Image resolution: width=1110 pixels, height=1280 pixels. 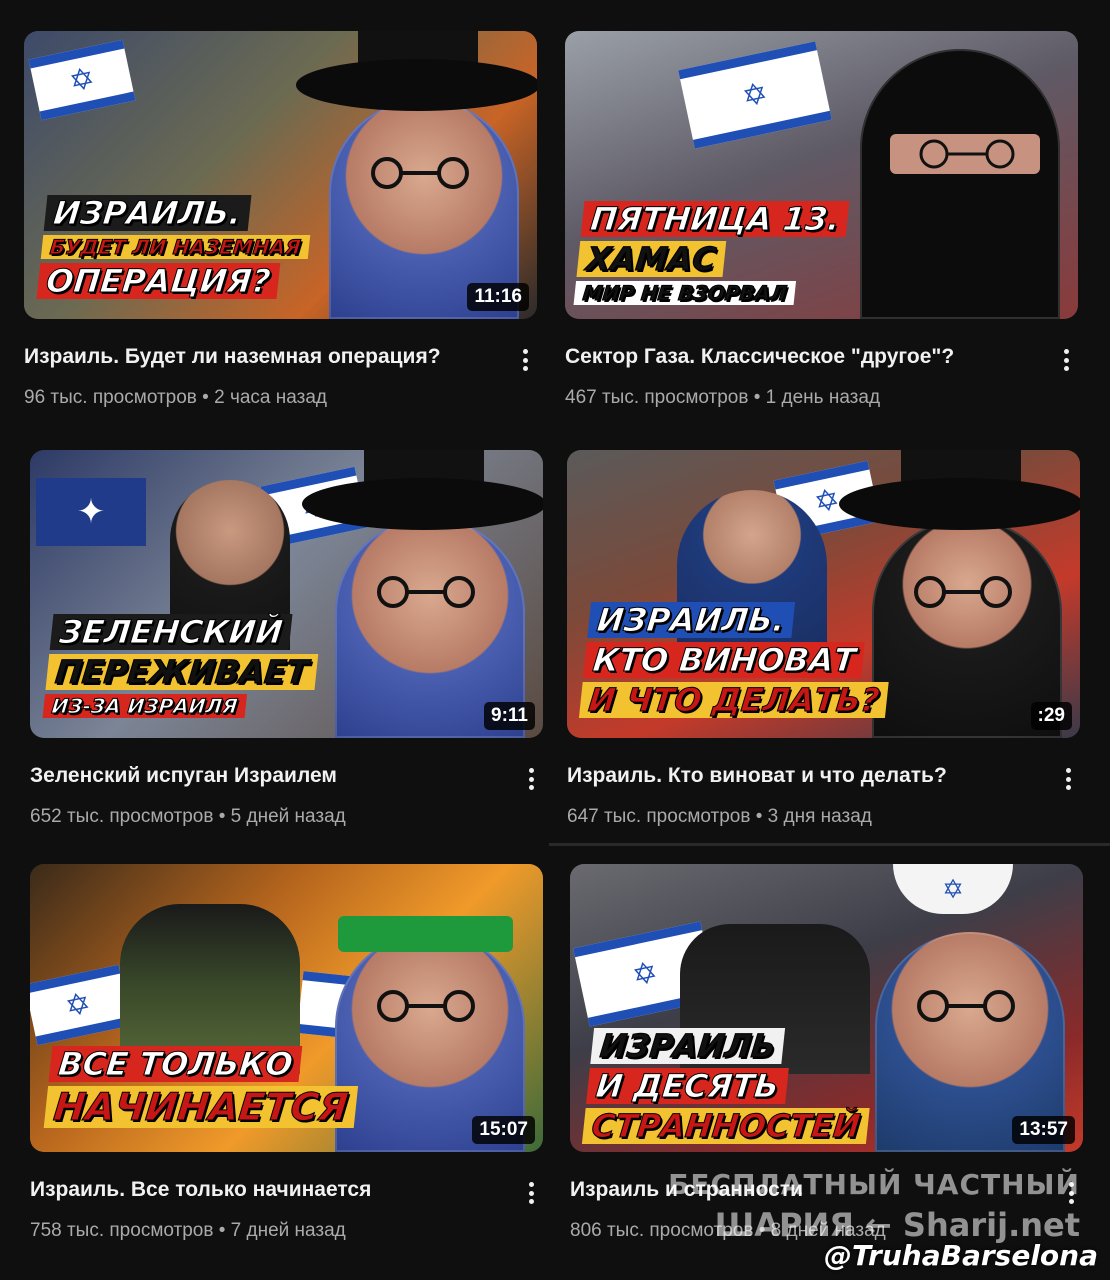 I want to click on video-title: Зеленский испуган Израилем, so click(x=265, y=776).